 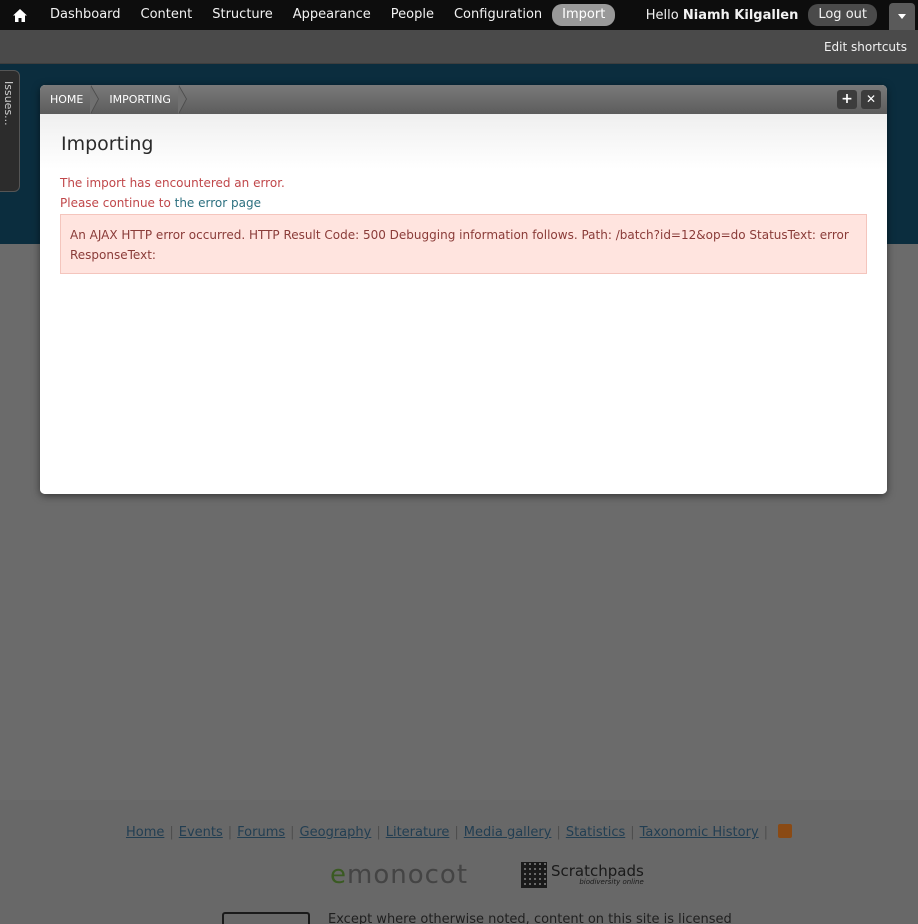 What do you see at coordinates (459, 47) in the screenshot?
I see `shortcut-bar: Edit shortcuts` at bounding box center [459, 47].